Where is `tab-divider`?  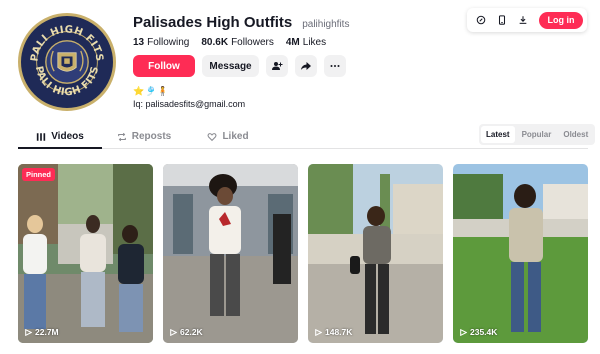 tab-divider is located at coordinates (303, 148).